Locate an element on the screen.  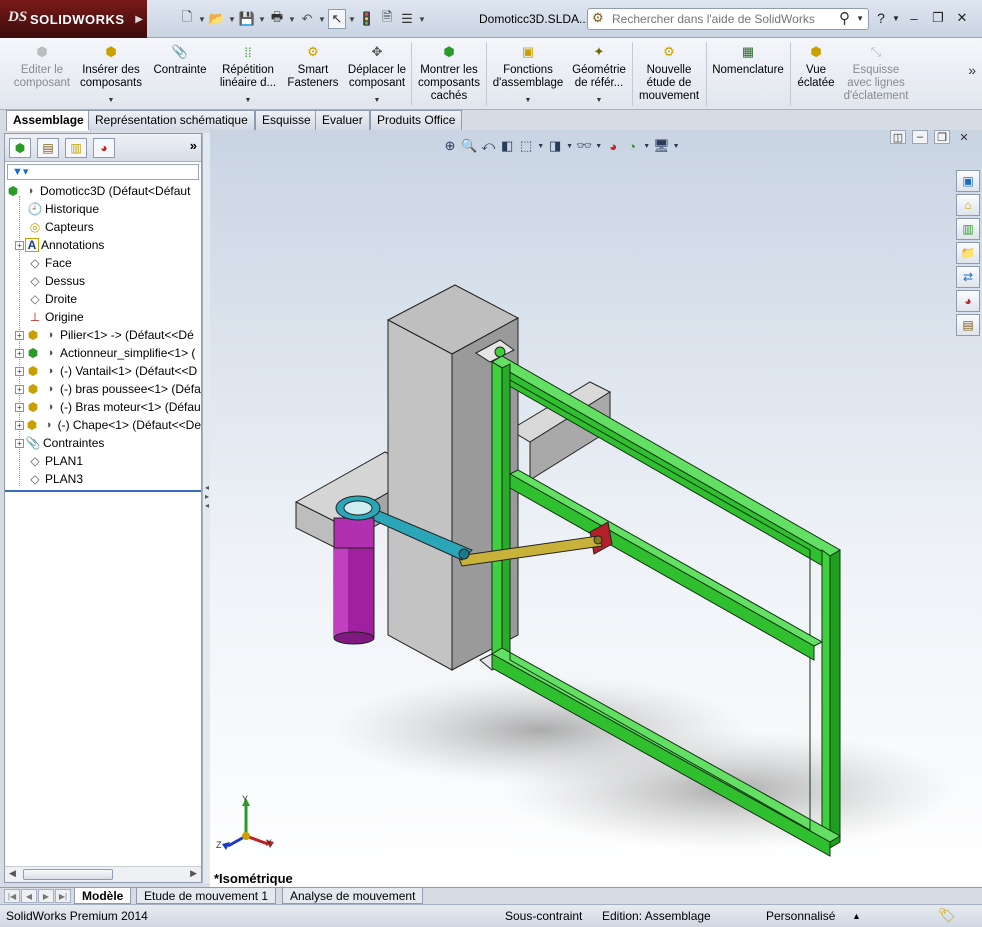
panel-splitter: ◂ ▸ ◂ is located at coordinates (206, 508).